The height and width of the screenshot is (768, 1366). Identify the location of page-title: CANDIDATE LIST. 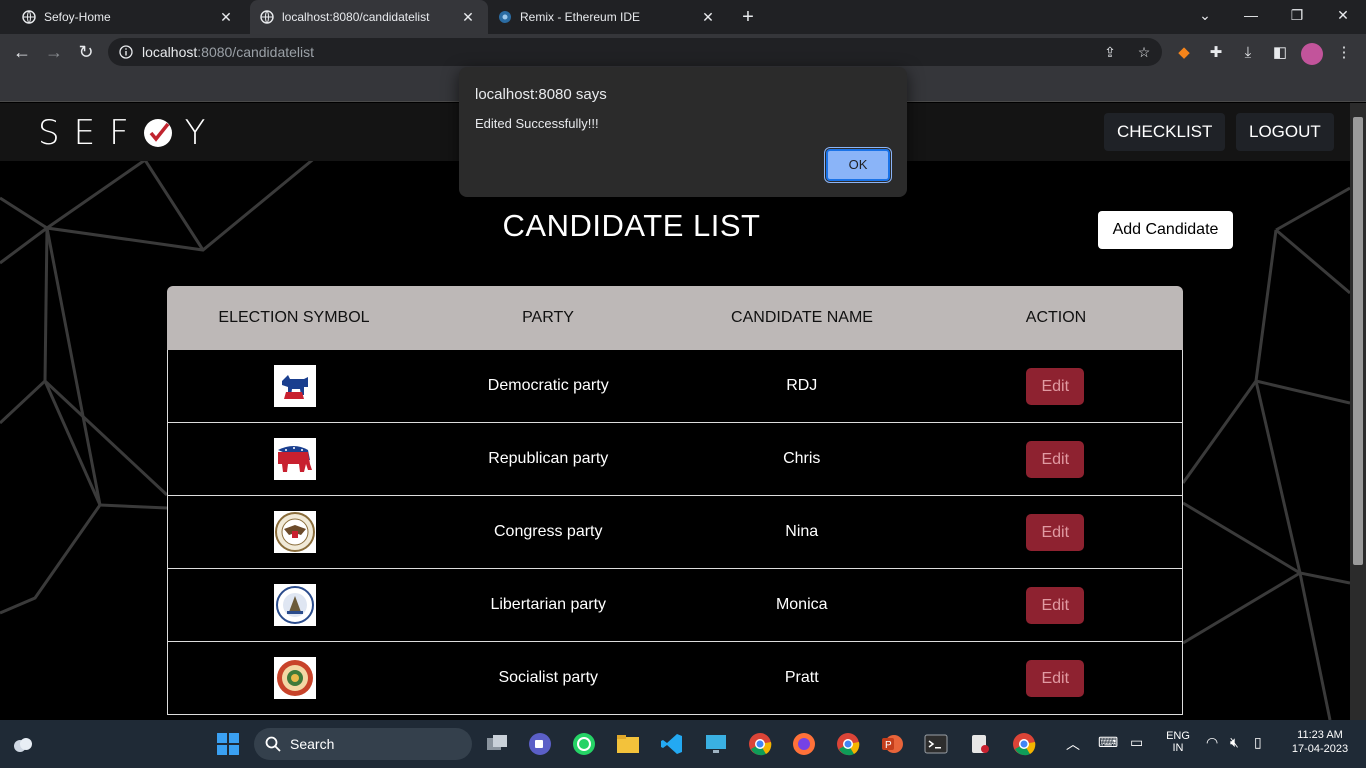
(631, 225).